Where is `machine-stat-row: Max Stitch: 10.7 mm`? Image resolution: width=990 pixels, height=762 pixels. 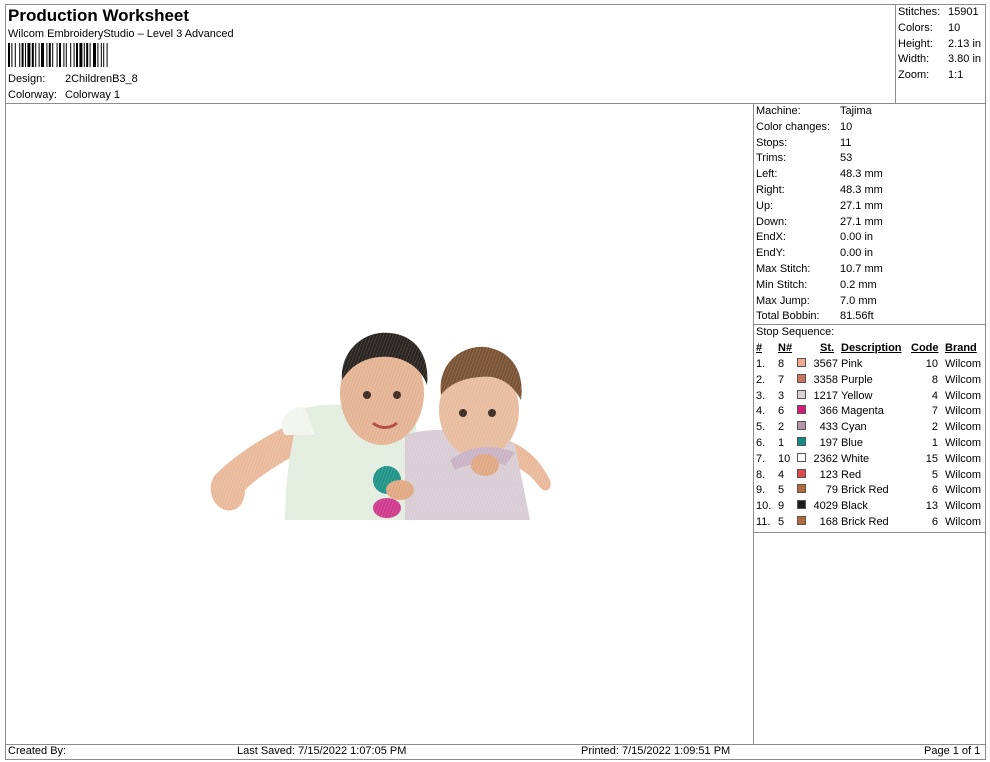
machine-stat-row: Max Stitch: 10.7 mm is located at coordinates (871, 270).